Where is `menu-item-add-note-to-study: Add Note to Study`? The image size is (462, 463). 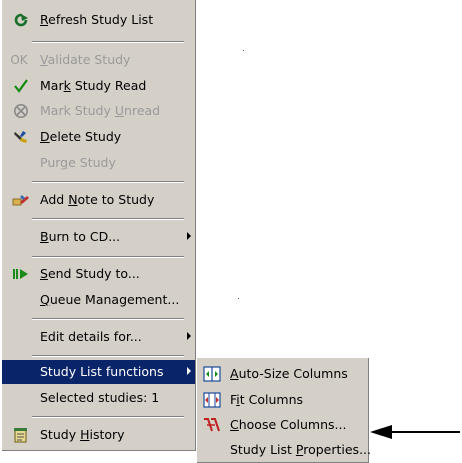 menu-item-add-note-to-study: Add Note to Study is located at coordinates (98, 200).